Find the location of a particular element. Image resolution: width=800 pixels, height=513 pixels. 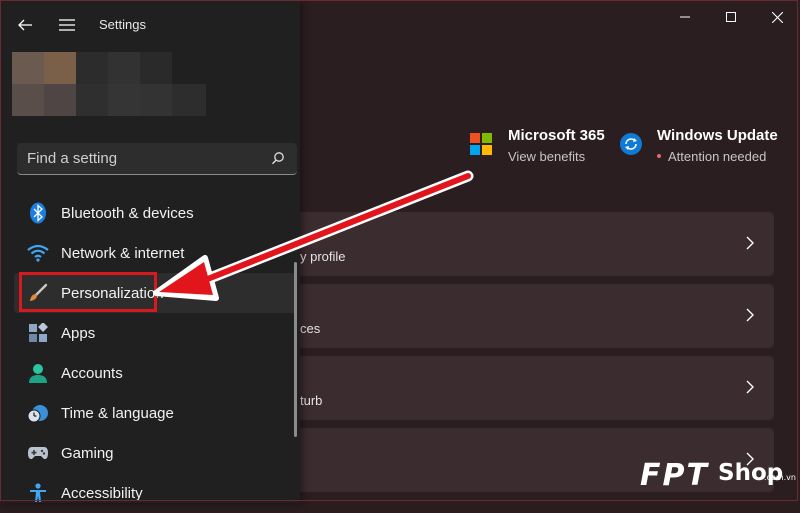

microsoft365-title: Microsoft 365 is located at coordinates (556, 135).